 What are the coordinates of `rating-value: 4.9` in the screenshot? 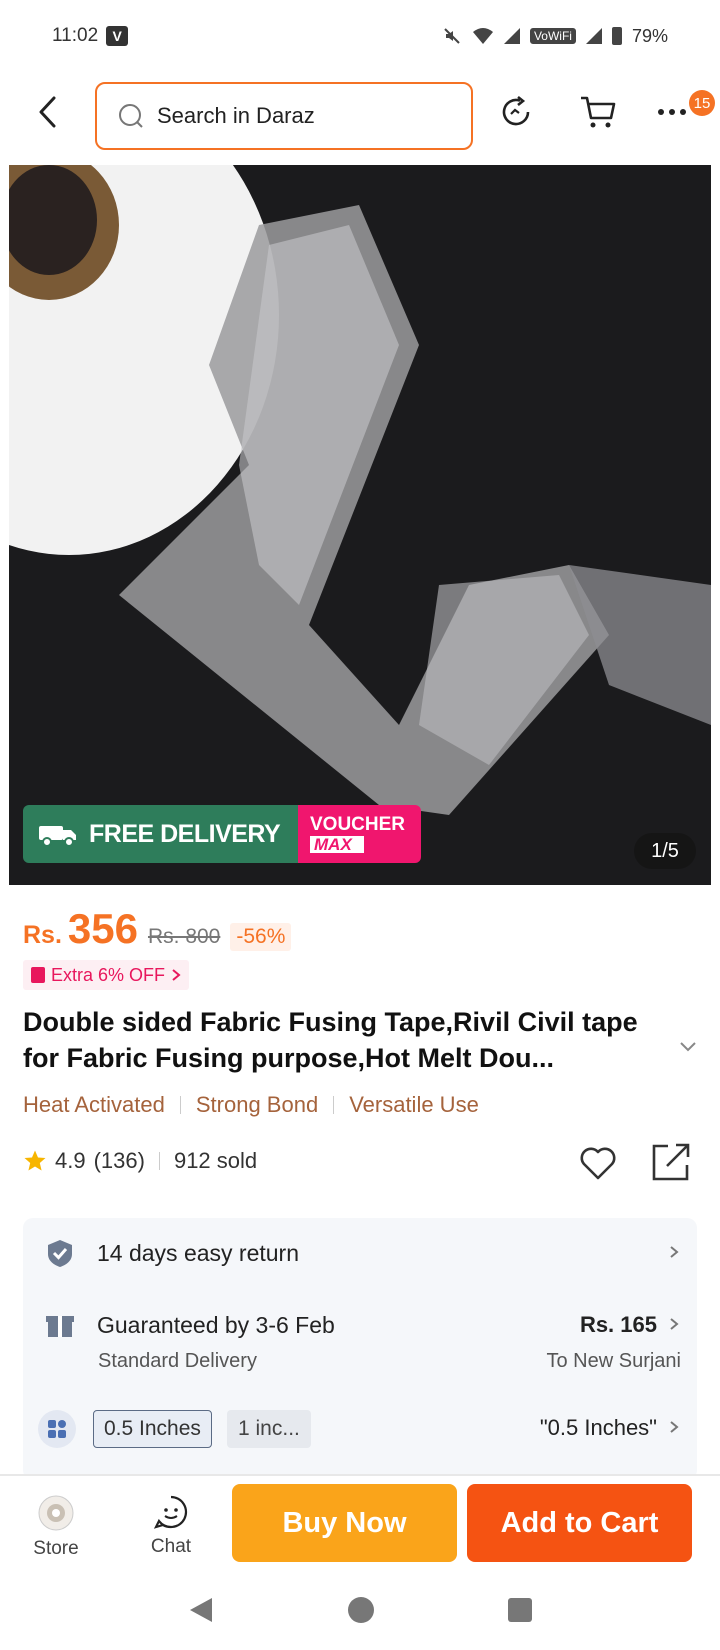 It's located at (70, 1160).